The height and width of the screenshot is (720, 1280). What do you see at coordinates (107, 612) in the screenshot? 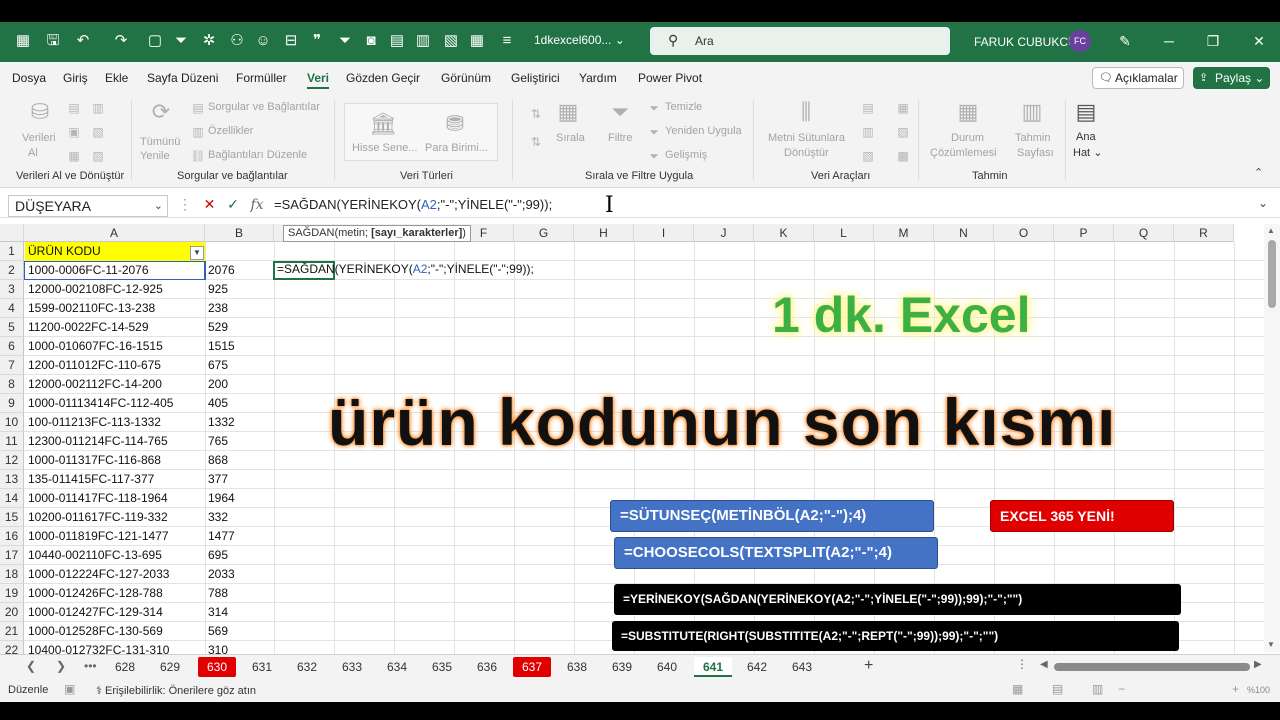
I see `table-cell: 1000-012427FC-129-314` at bounding box center [107, 612].